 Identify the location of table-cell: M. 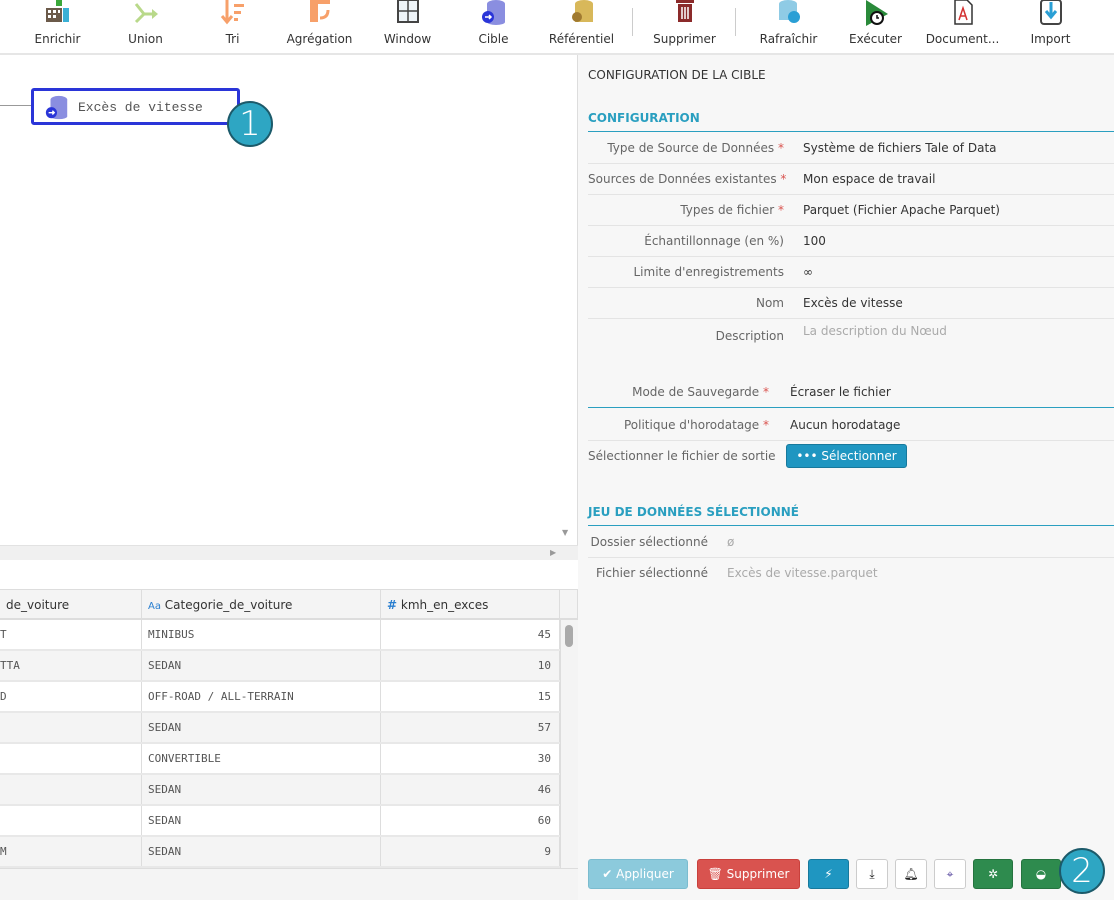
(71, 851).